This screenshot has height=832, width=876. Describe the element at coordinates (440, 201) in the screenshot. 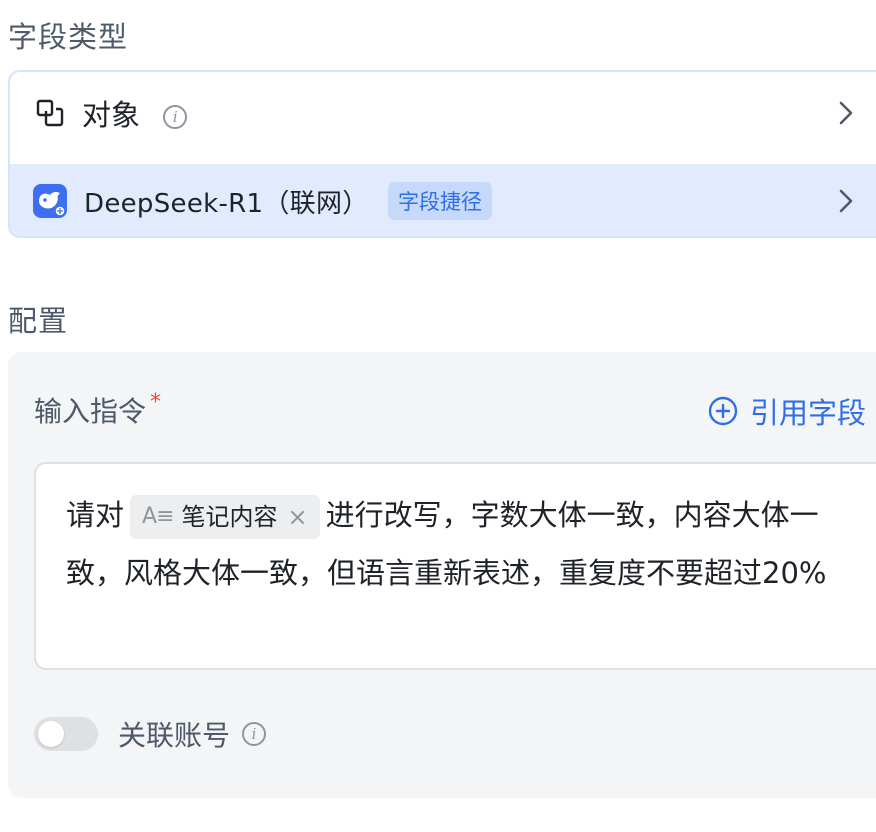

I see `field-shortcut-tag: 字段捷径` at that location.